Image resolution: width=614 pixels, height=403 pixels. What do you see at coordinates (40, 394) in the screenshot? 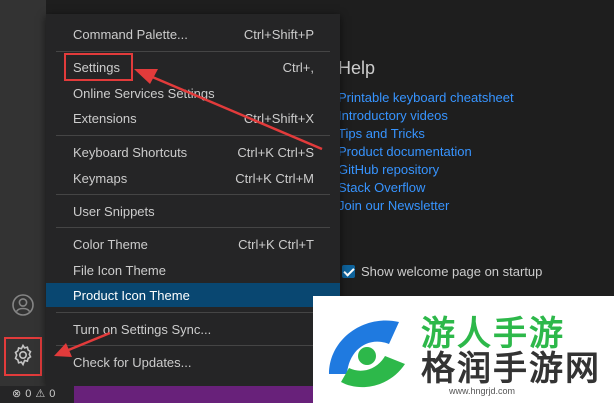
I see `warning-icon: ⚠` at bounding box center [40, 394].